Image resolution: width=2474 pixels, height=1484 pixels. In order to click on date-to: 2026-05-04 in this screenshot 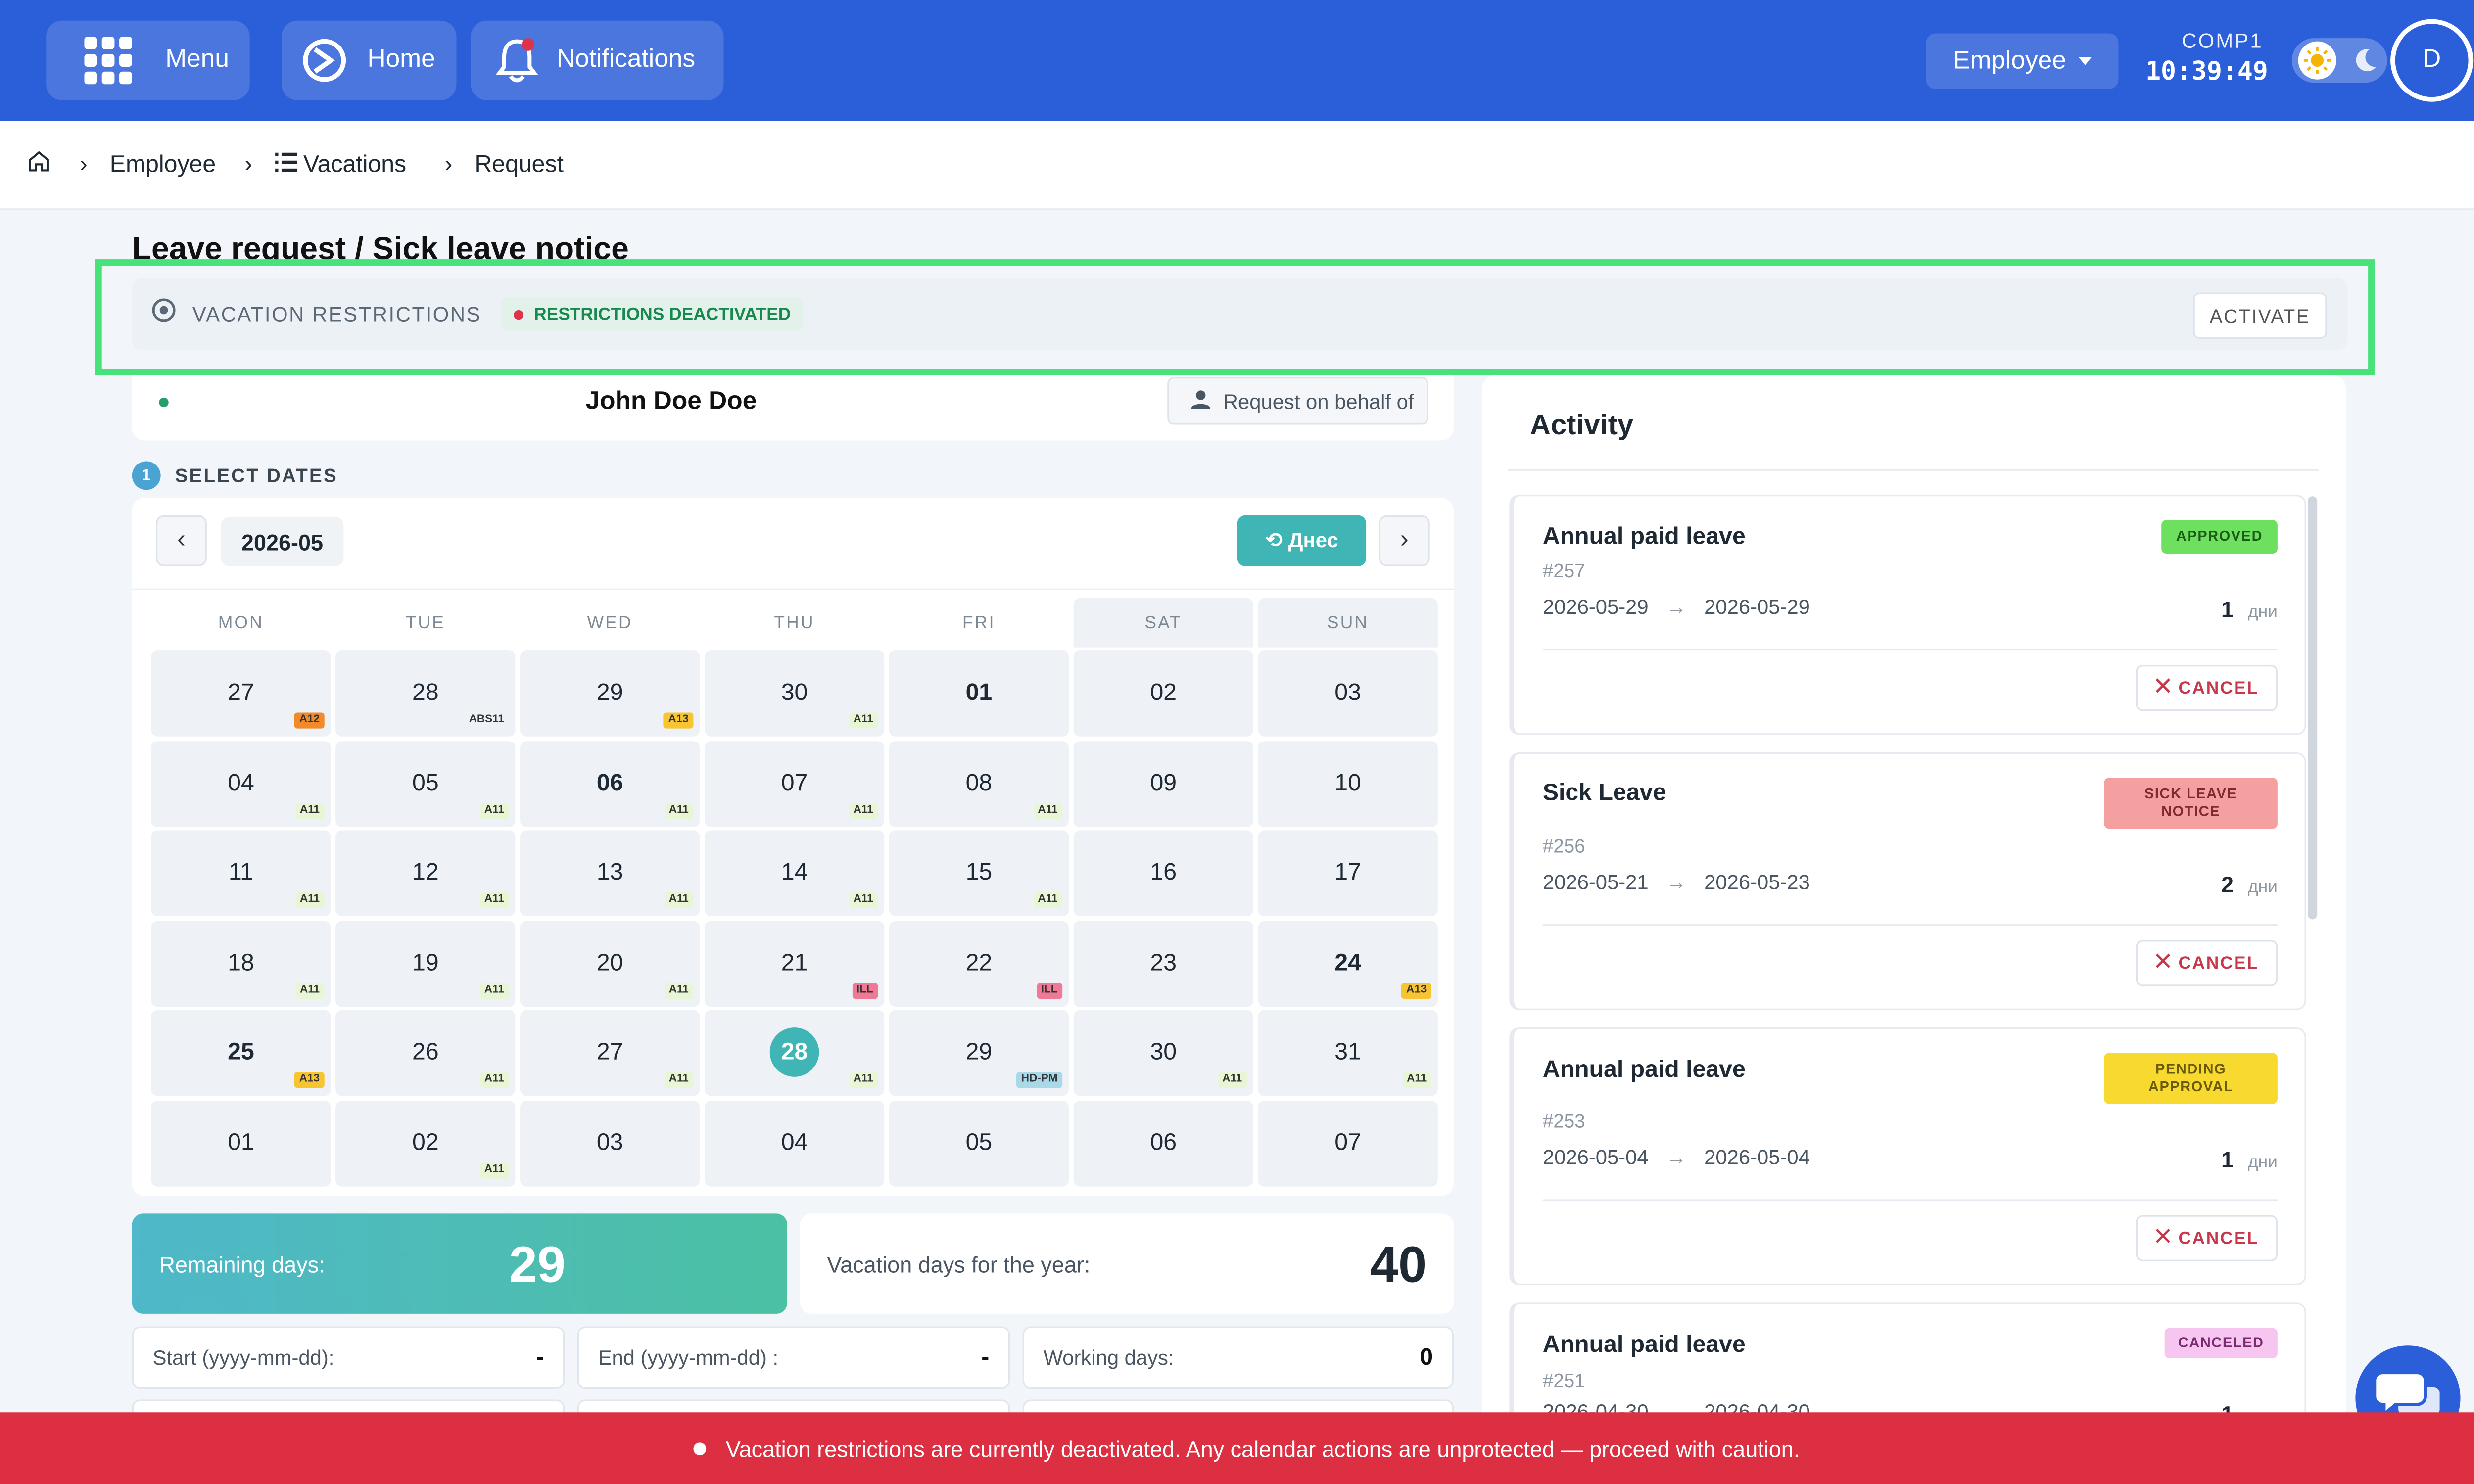, I will do `click(1757, 1157)`.